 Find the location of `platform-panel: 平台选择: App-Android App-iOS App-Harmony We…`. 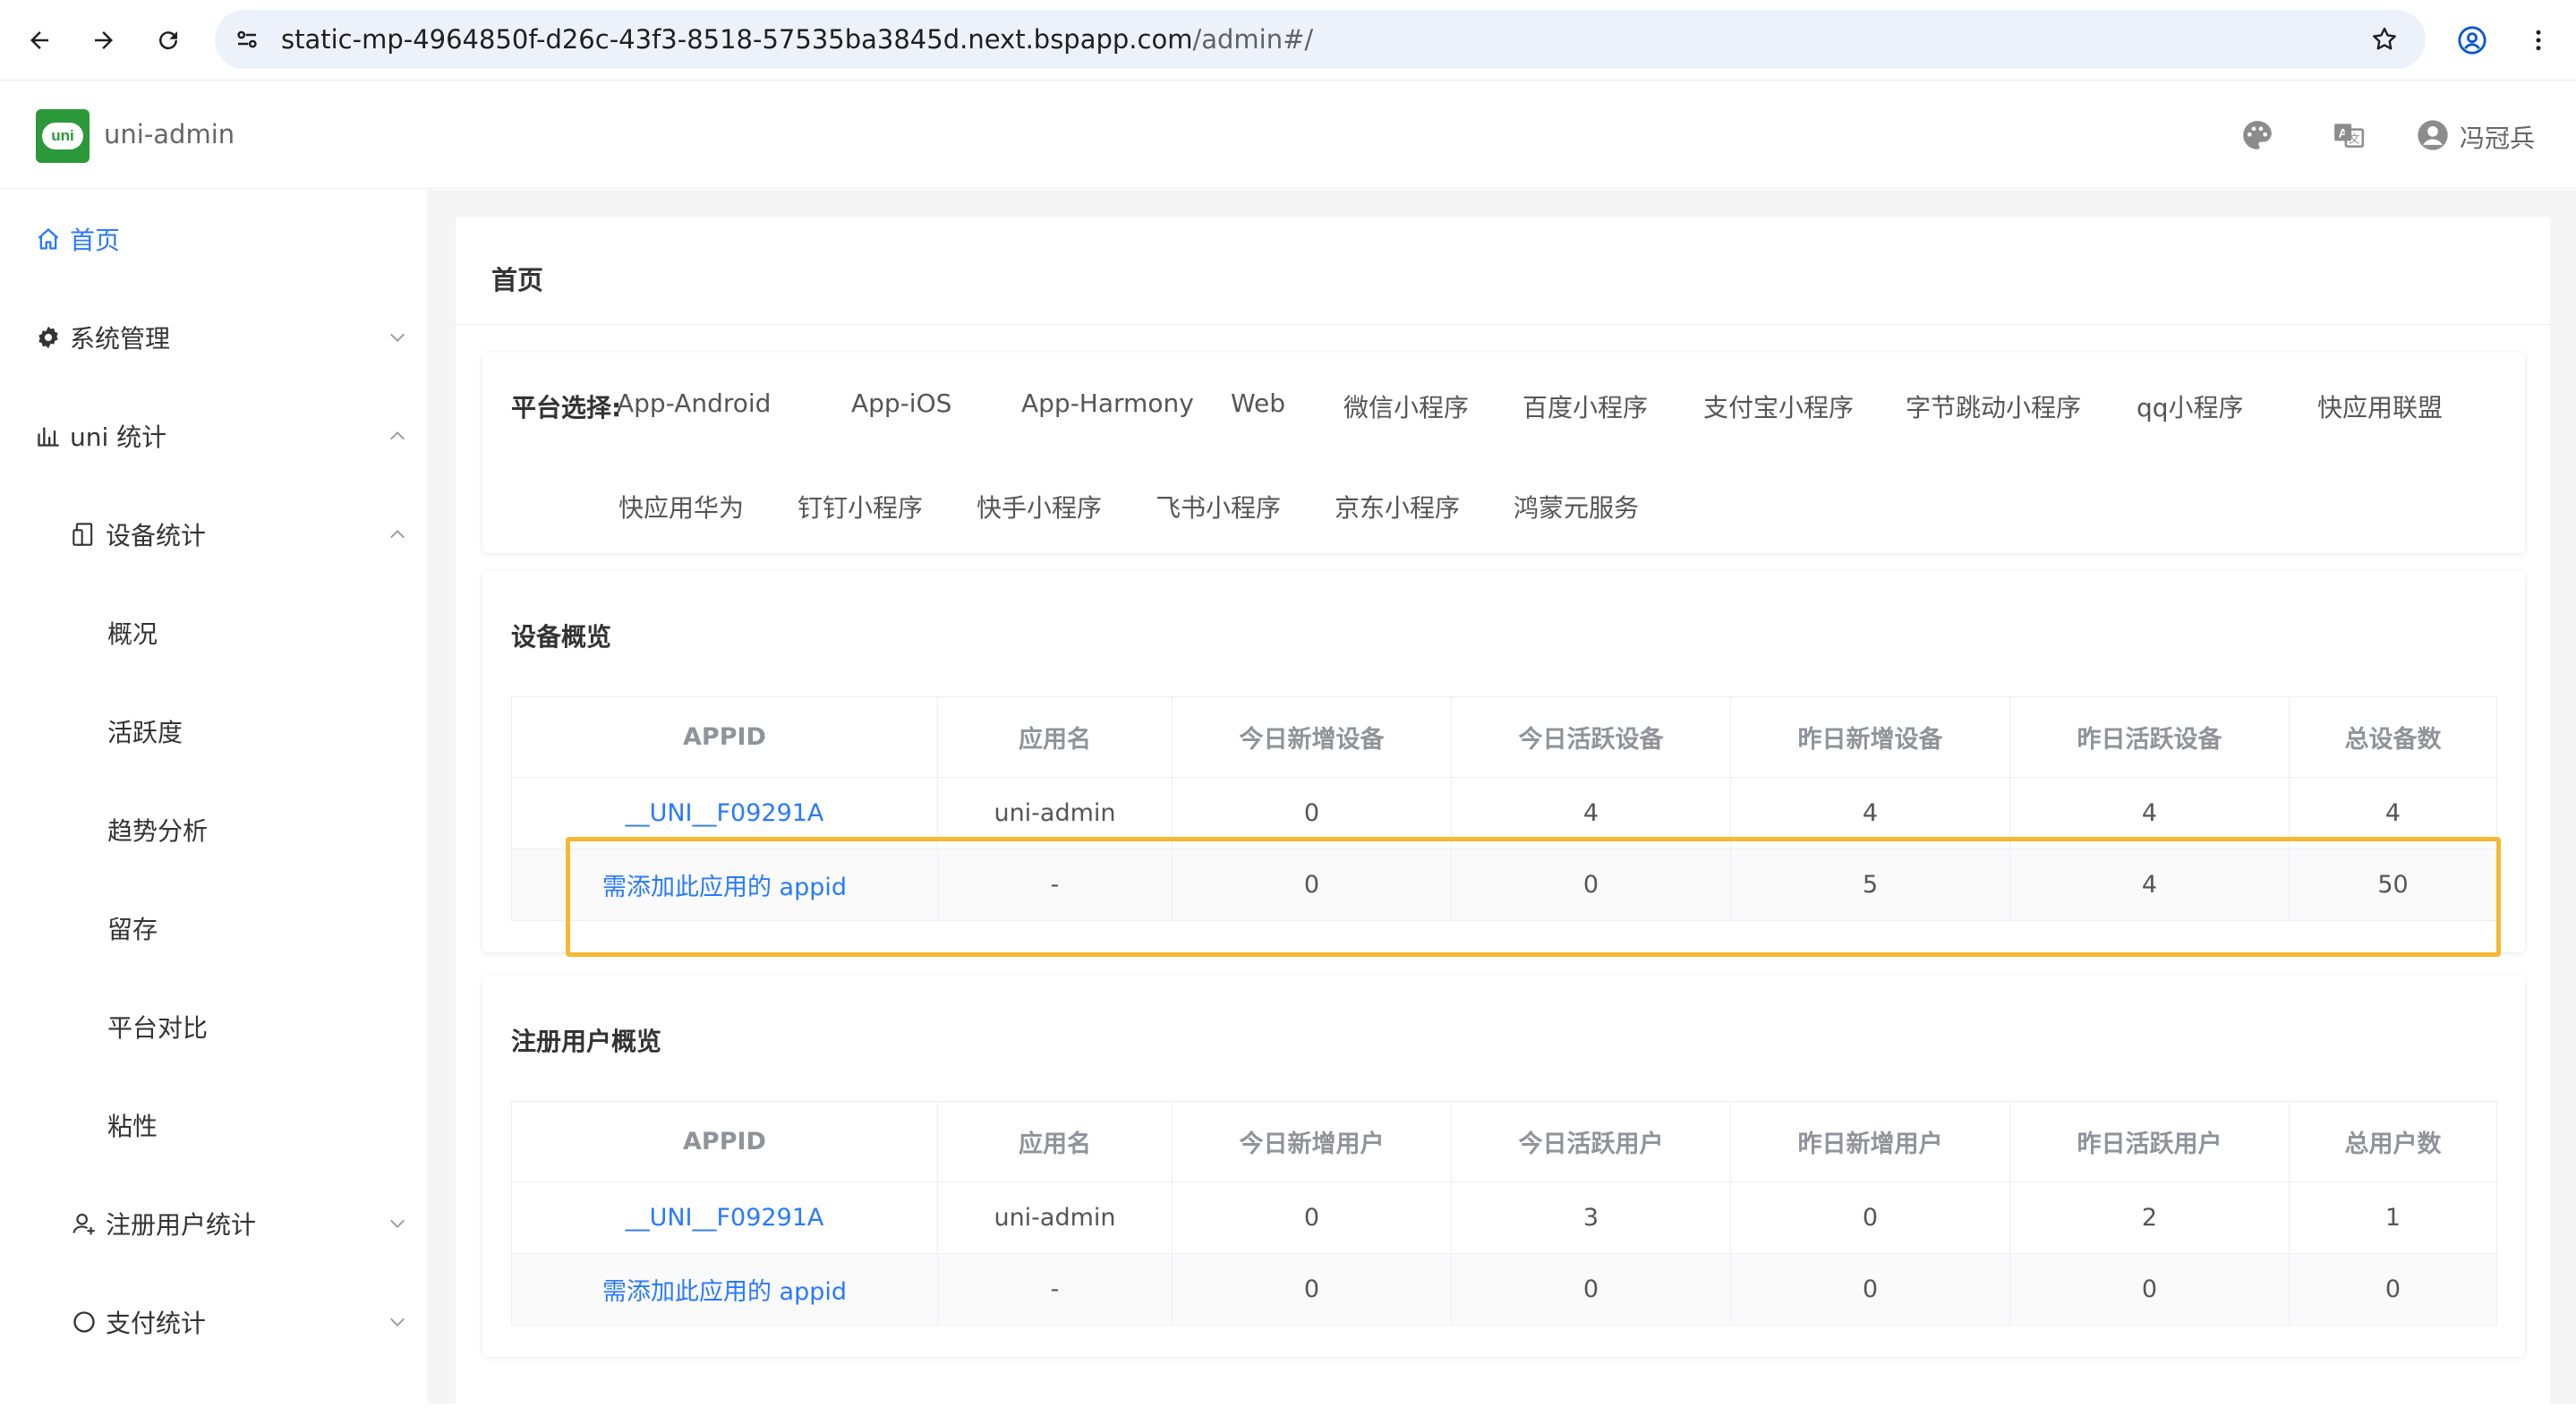

platform-panel: 平台选择: App-Android App-iOS App-Harmony We… is located at coordinates (1503, 453).